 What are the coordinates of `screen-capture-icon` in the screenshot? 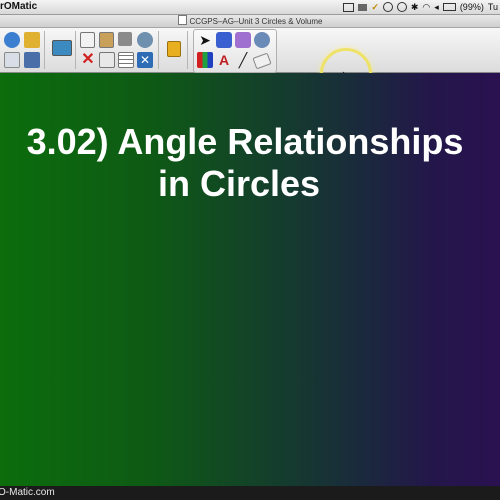 It's located at (145, 40).